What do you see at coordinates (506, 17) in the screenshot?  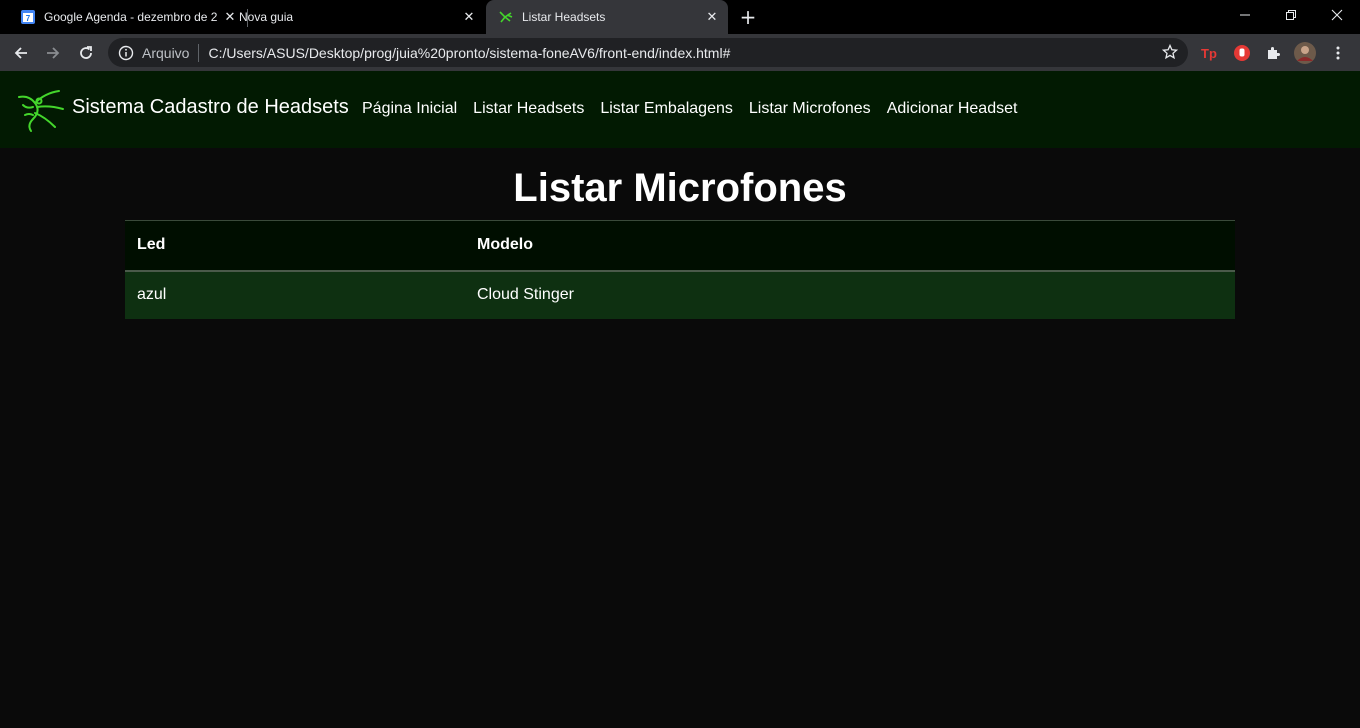 I see `razer-icon` at bounding box center [506, 17].